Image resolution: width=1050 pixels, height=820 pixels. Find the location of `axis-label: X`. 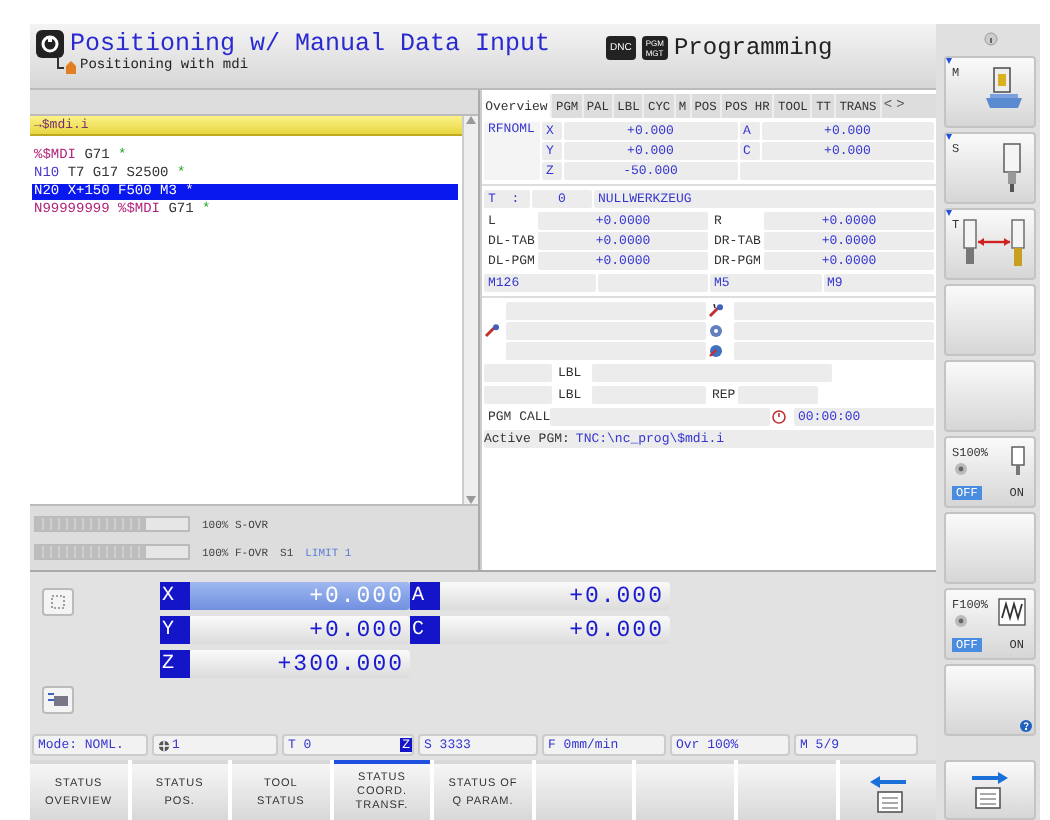

axis-label: X is located at coordinates (175, 596).